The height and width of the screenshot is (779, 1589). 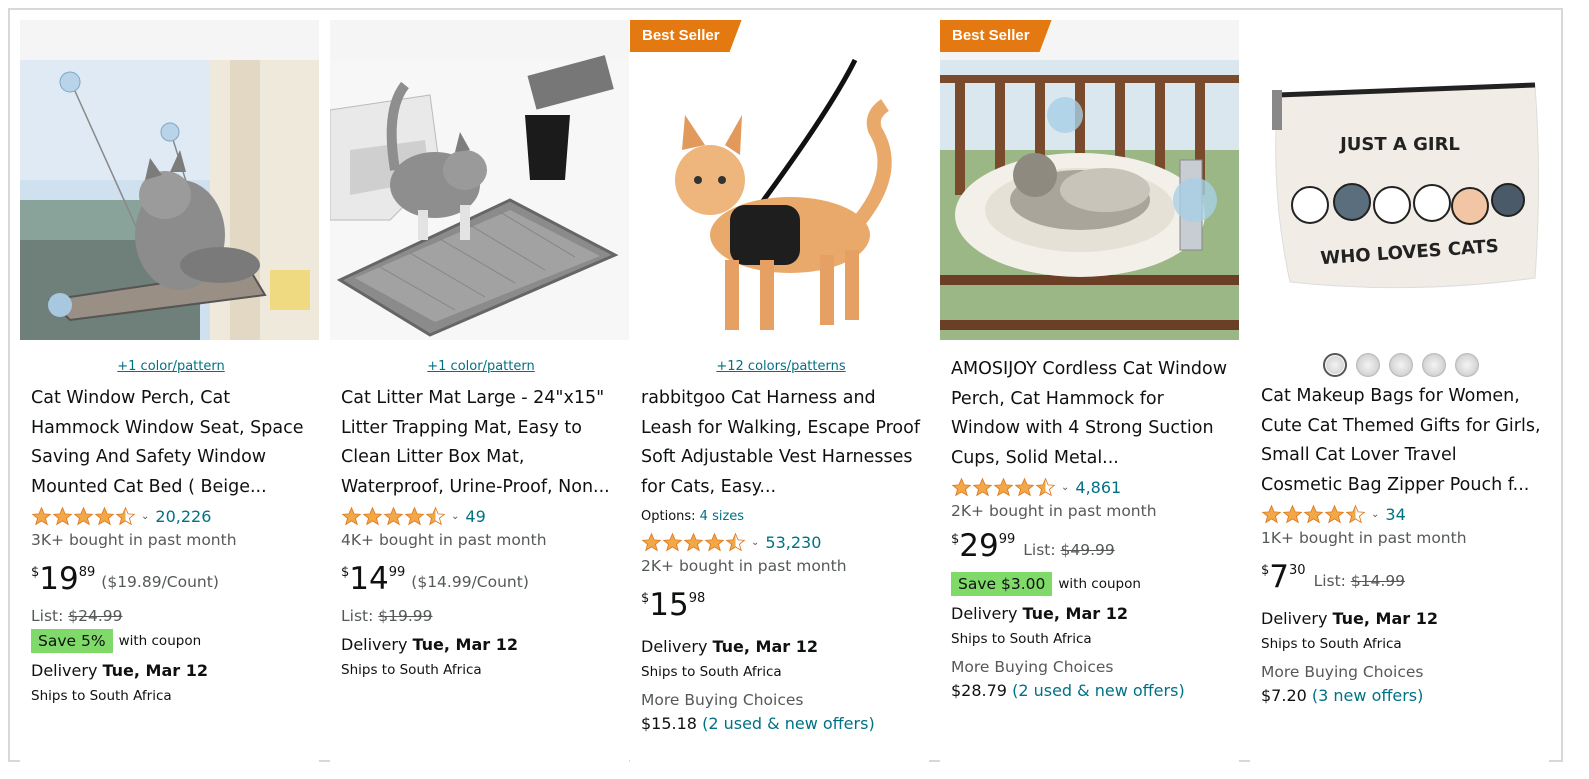 What do you see at coordinates (722, 700) in the screenshot?
I see `more-buying-choices: More Buying Choices` at bounding box center [722, 700].